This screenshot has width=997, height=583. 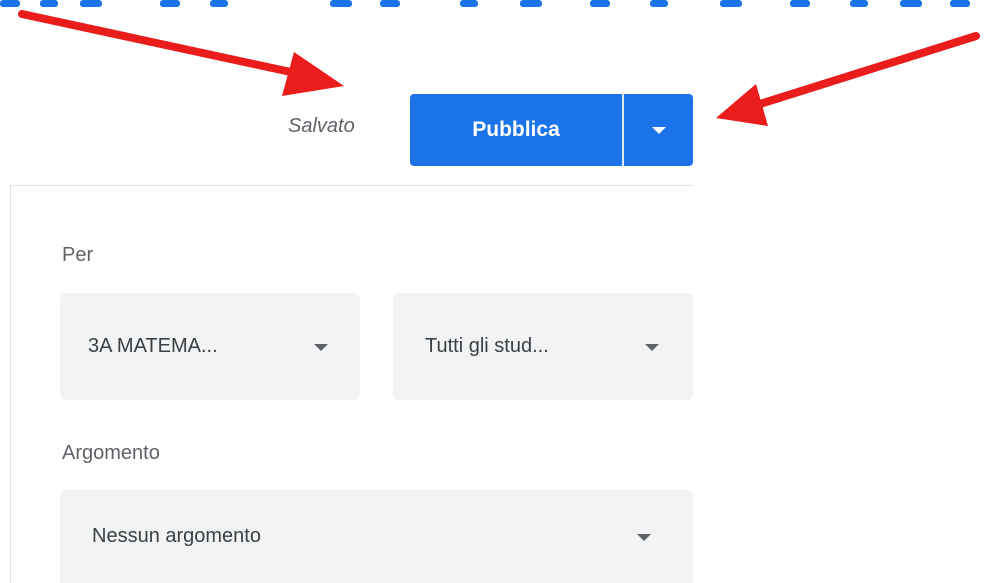 What do you see at coordinates (321, 126) in the screenshot?
I see `save-status: Salvato` at bounding box center [321, 126].